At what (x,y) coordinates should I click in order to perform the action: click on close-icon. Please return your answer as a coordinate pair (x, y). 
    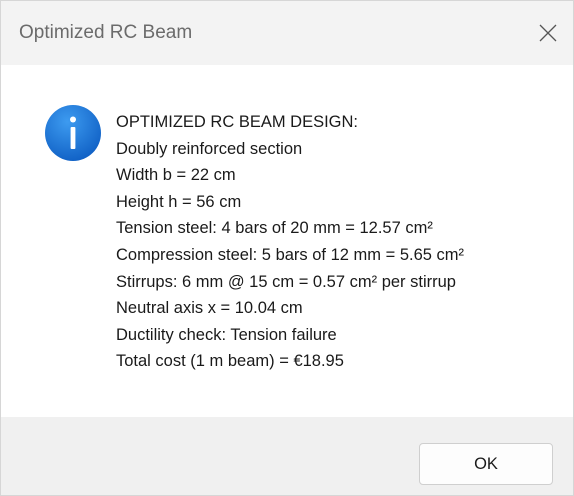
    Looking at the image, I should click on (548, 33).